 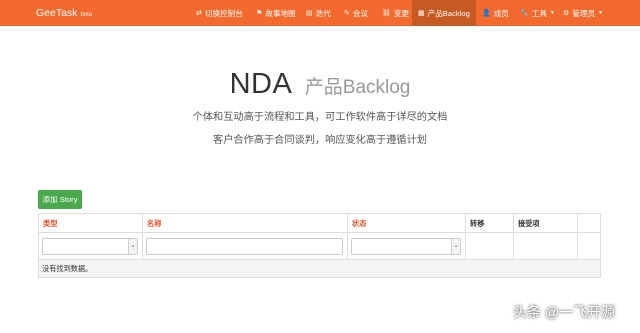 What do you see at coordinates (490, 223) in the screenshot?
I see `column-header-transfer: 转移` at bounding box center [490, 223].